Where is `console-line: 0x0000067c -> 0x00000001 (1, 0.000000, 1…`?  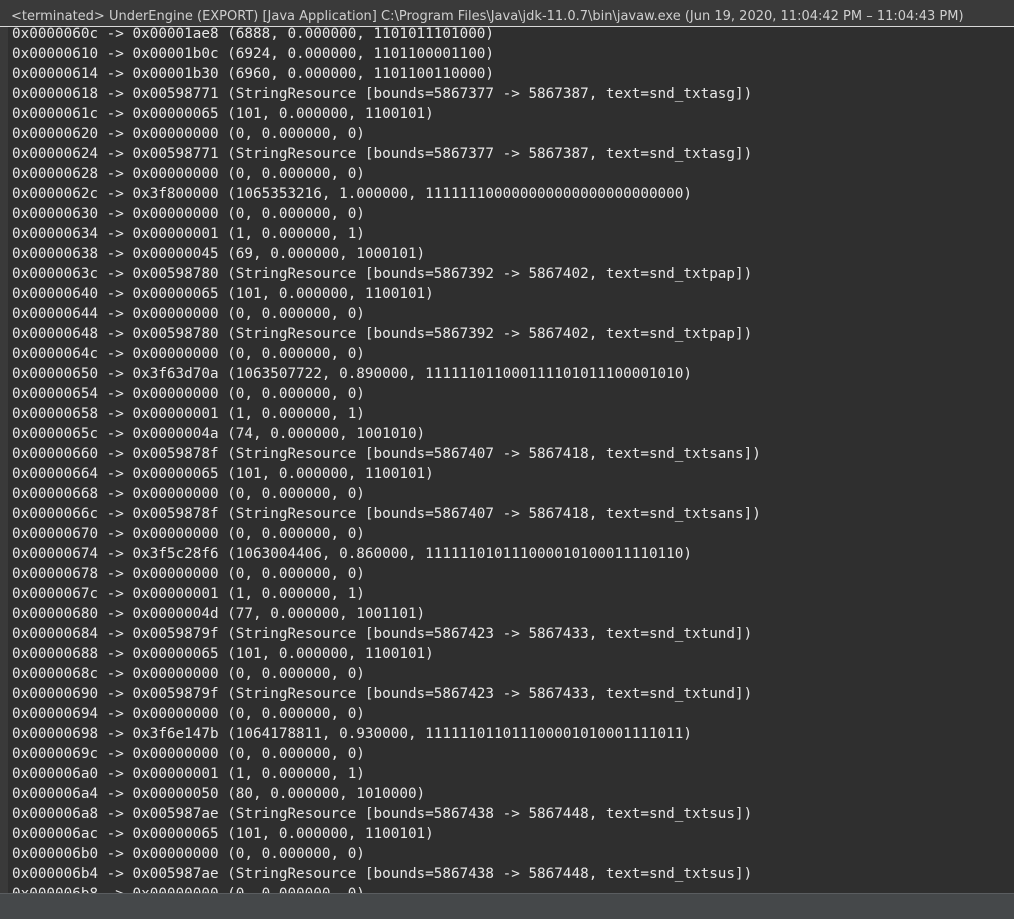
console-line: 0x0000067c -> 0x00000001 (1, 0.000000, 1… is located at coordinates (188, 594).